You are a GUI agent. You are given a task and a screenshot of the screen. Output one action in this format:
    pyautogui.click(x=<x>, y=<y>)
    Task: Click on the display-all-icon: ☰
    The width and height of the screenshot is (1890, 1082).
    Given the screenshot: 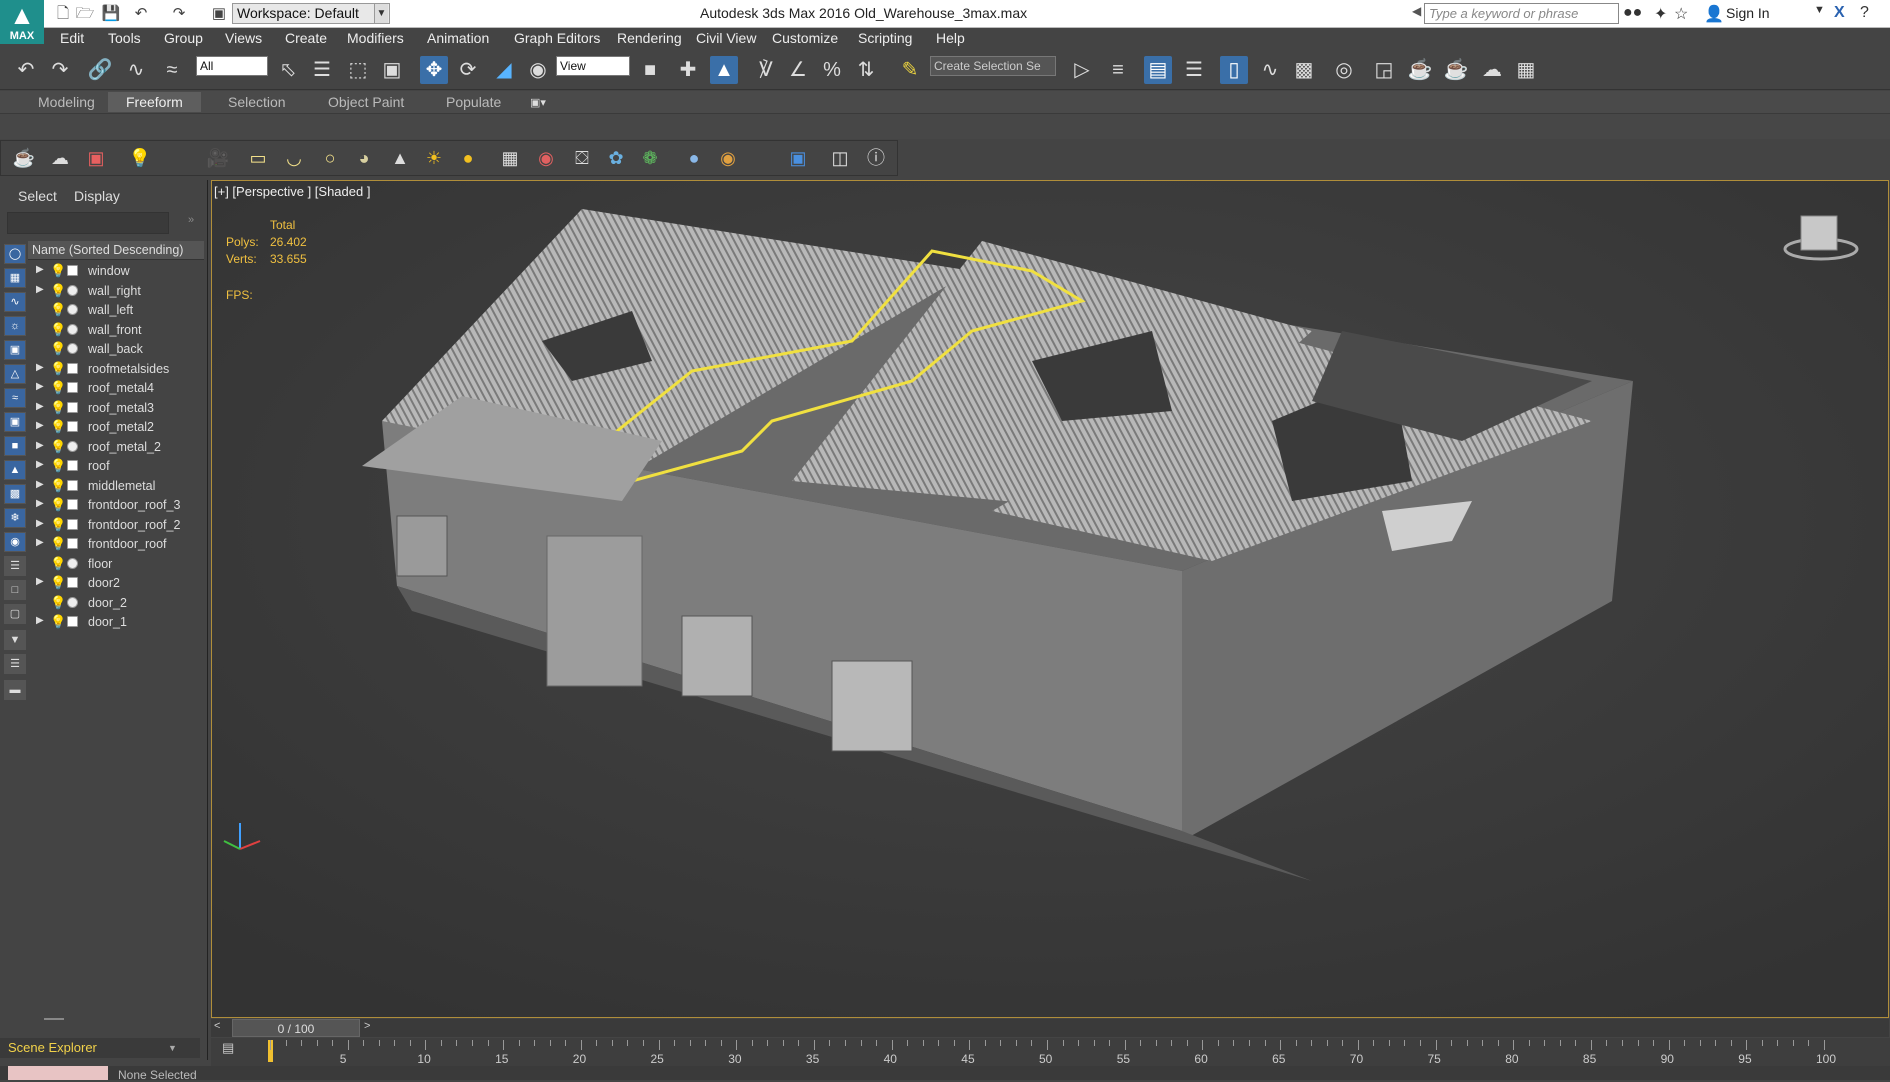 What is the action you would take?
    pyautogui.click(x=15, y=566)
    